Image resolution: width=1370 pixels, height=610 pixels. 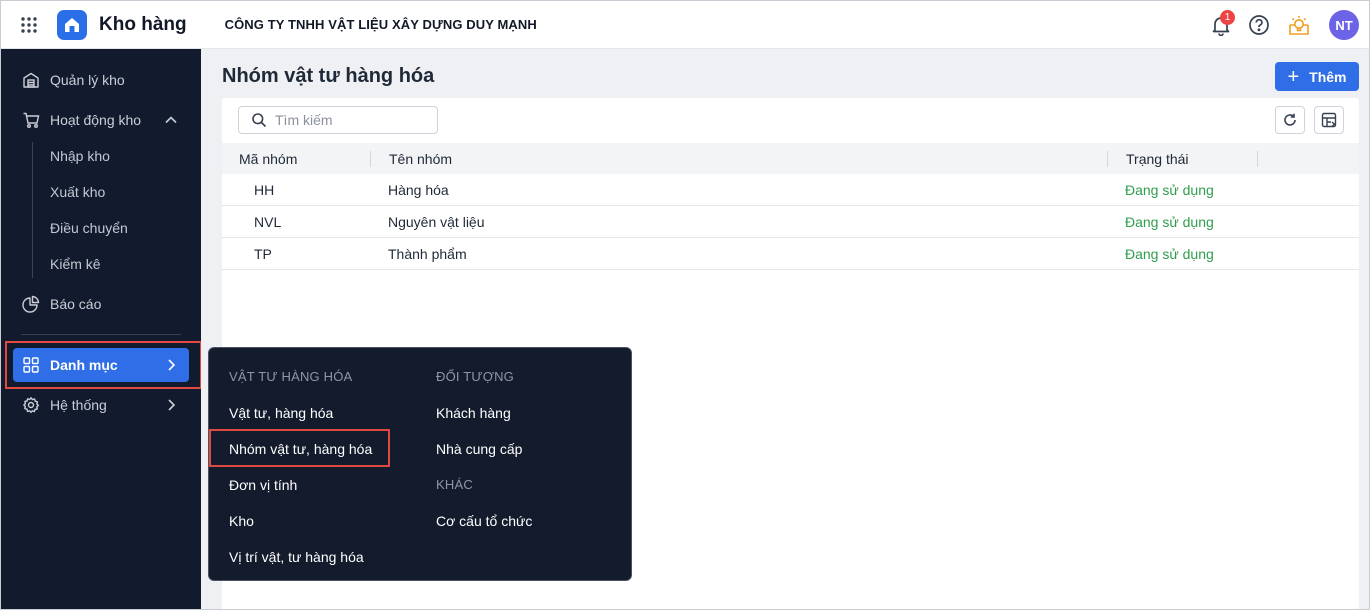 What do you see at coordinates (1227, 17) in the screenshot?
I see `notification-badge: 1` at bounding box center [1227, 17].